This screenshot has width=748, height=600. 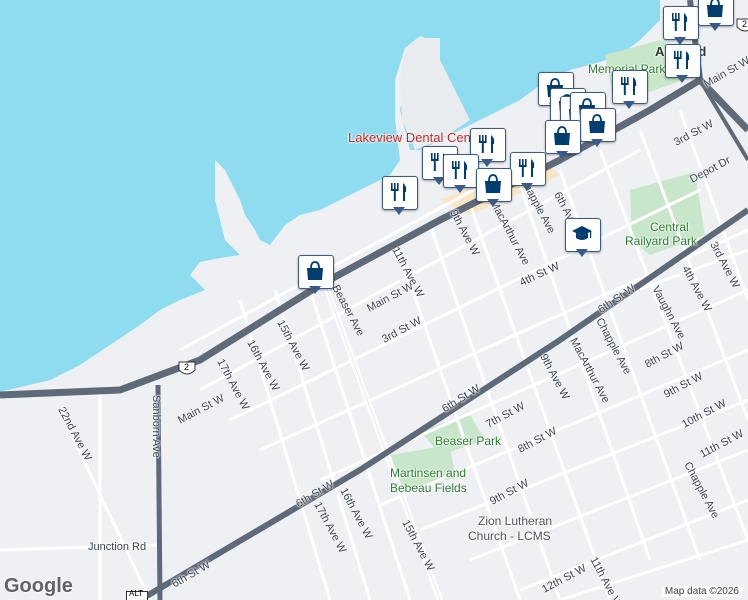 I want to click on school-icon, so click(x=582, y=233).